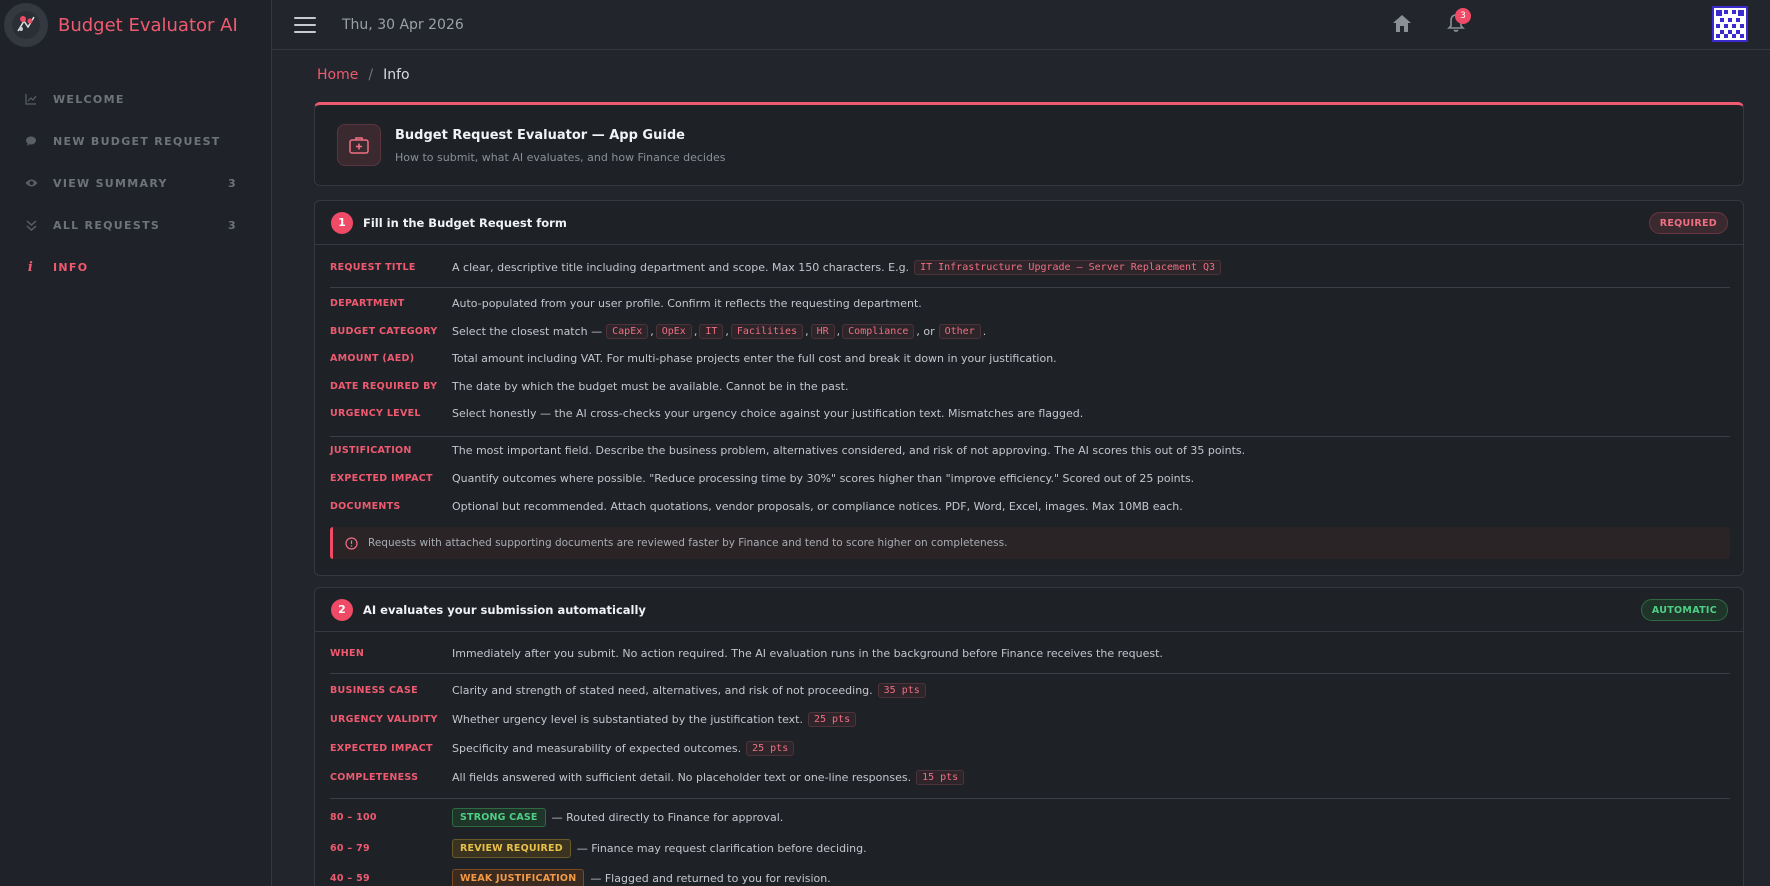 This screenshot has width=1770, height=886. Describe the element at coordinates (359, 145) in the screenshot. I see `briefcase-medical-icon` at that location.